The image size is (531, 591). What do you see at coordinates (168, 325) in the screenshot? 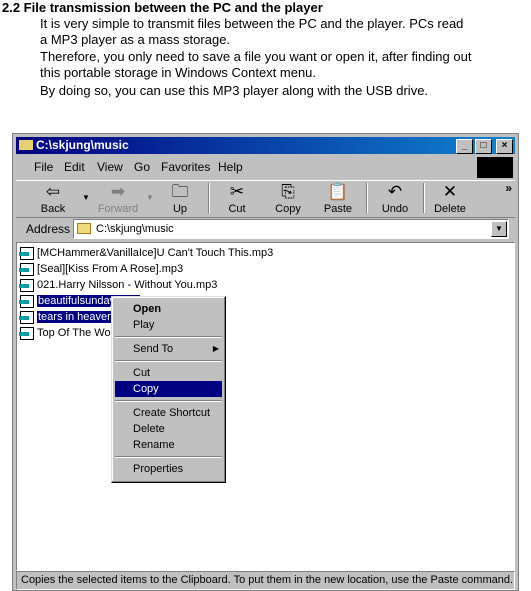
I see `menu-item-play: Play` at bounding box center [168, 325].